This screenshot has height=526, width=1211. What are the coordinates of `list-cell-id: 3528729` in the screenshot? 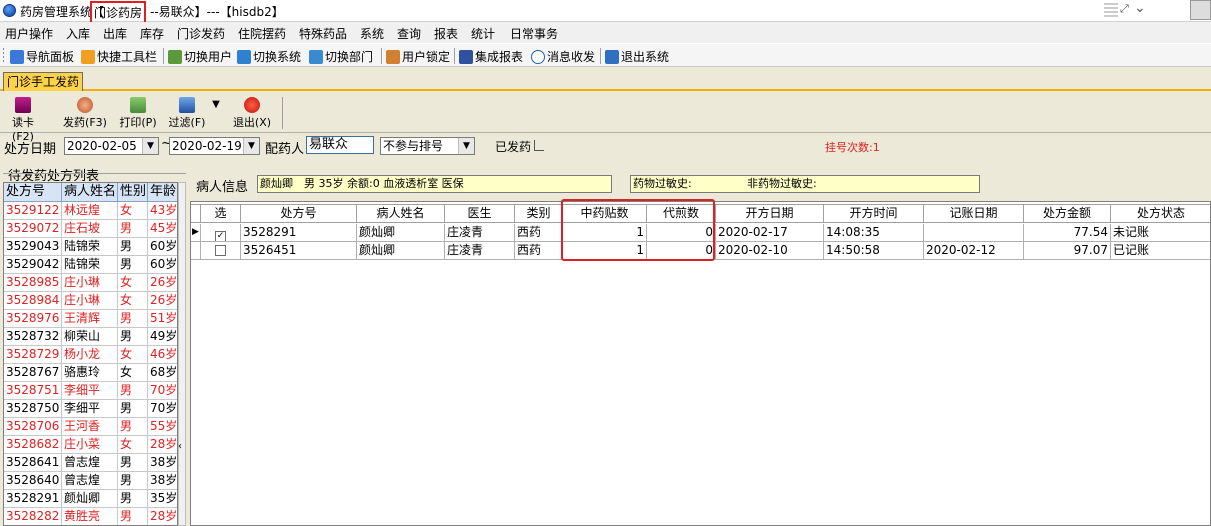 It's located at (33, 355).